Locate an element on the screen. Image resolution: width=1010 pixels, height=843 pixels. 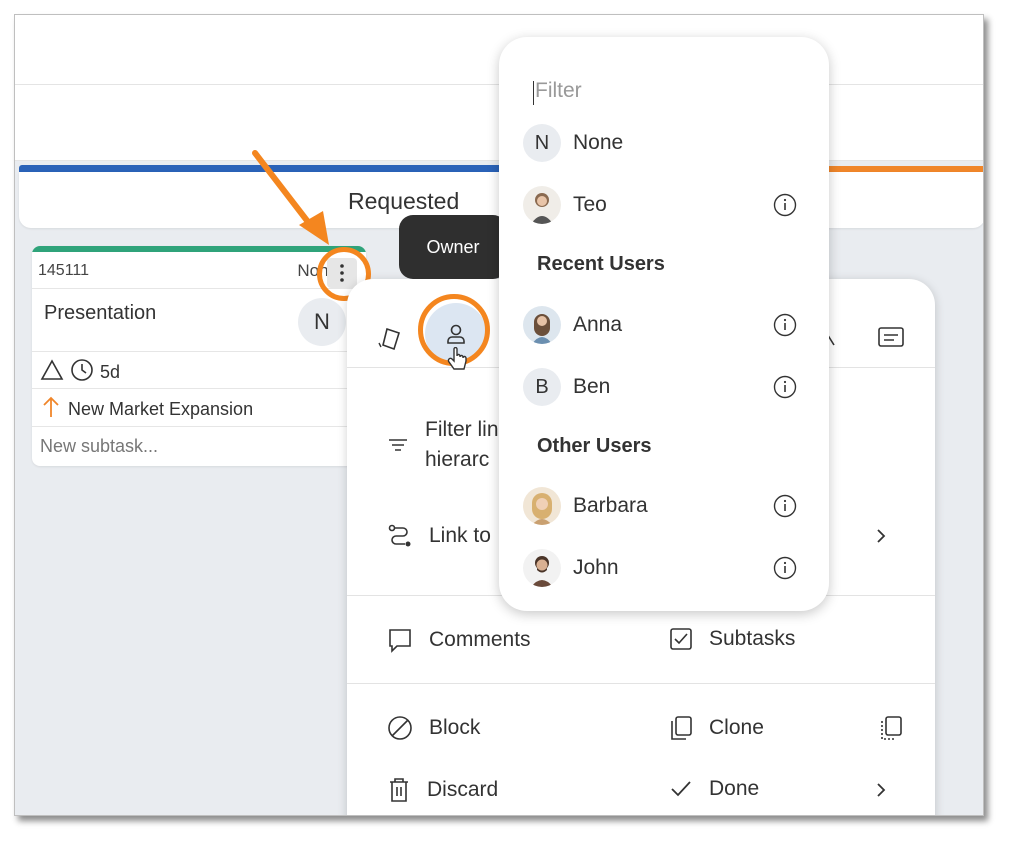
user-option-barbara: Barbara is located at coordinates (668, 506).